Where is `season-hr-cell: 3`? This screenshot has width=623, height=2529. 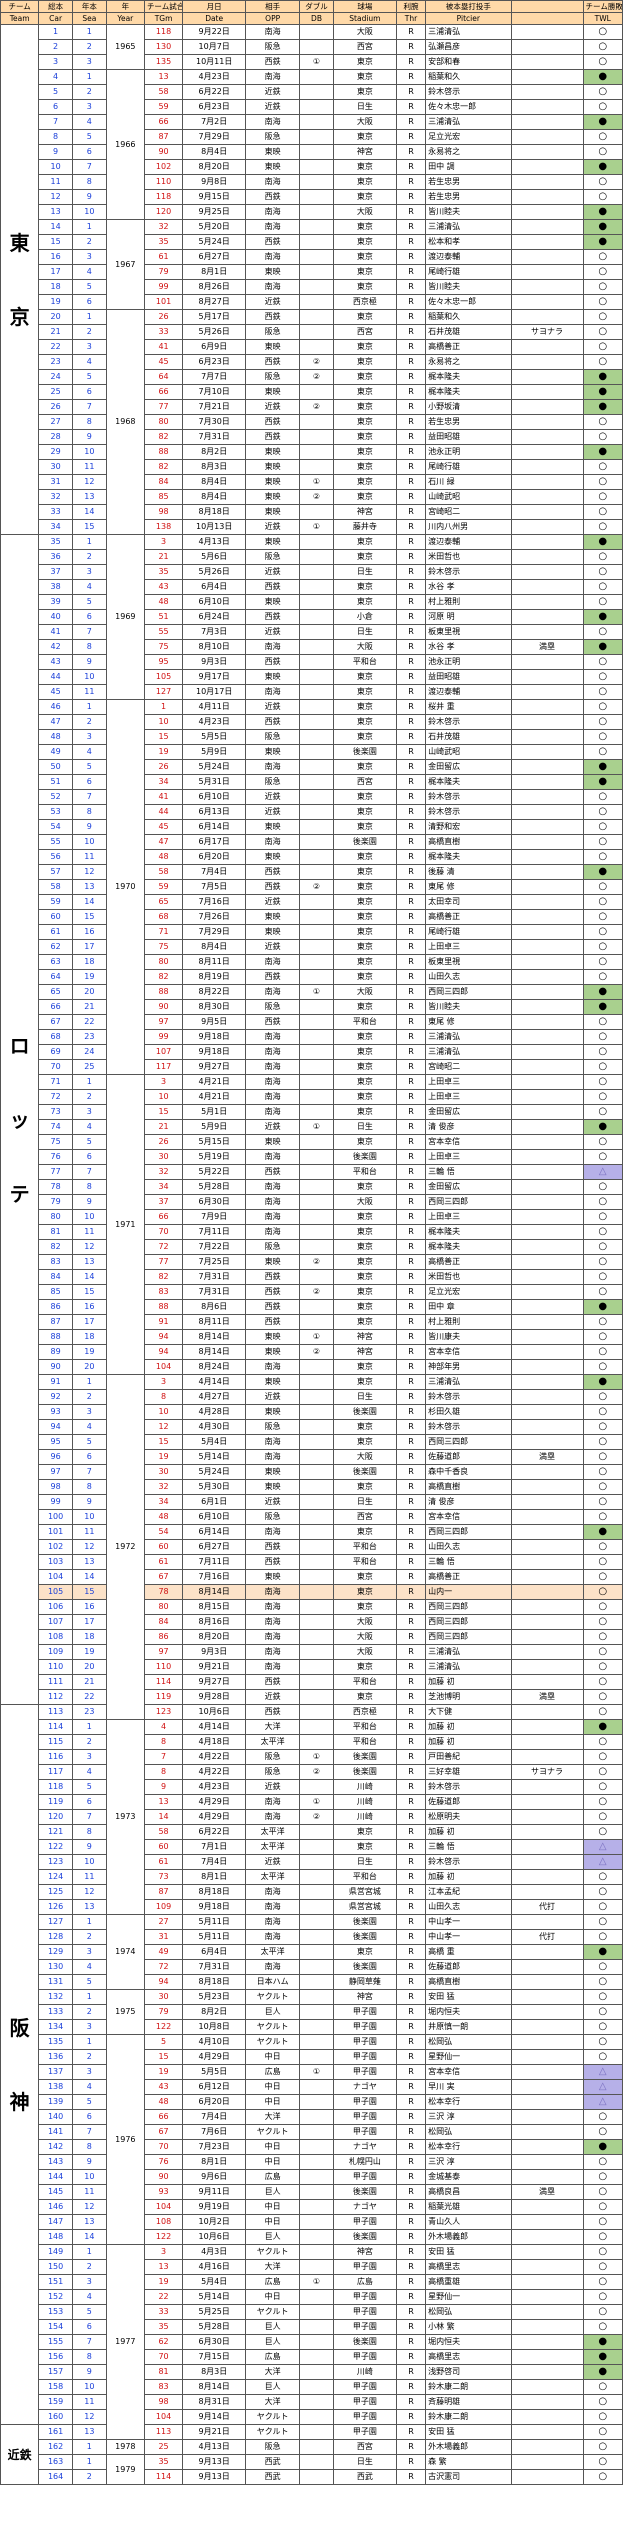 season-hr-cell: 3 is located at coordinates (89, 107).